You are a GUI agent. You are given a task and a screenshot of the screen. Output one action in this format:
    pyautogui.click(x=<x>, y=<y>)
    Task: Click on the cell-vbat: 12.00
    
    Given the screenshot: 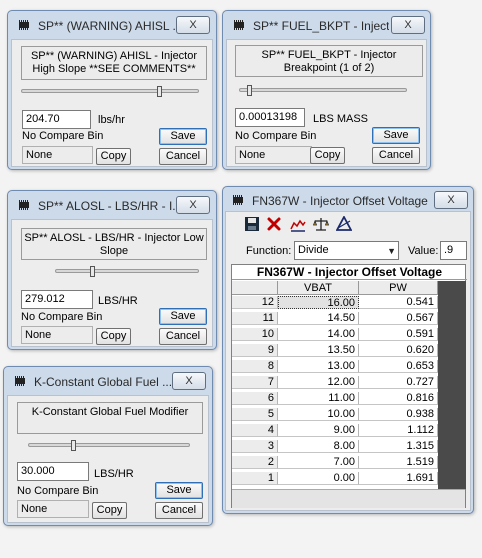 What is the action you would take?
    pyautogui.click(x=318, y=382)
    